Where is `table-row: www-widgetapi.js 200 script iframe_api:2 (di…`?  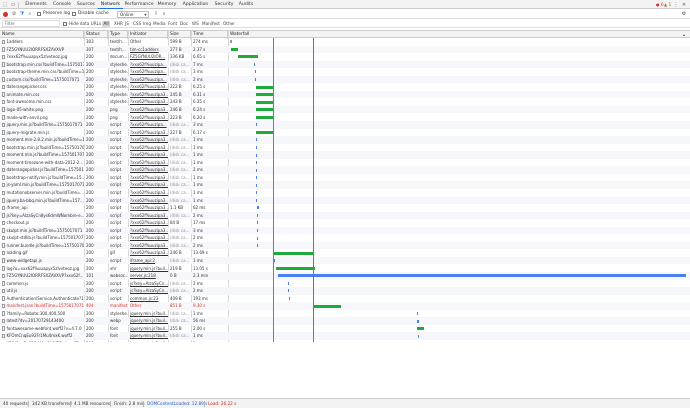 table-row: www-widgetapi.js 200 script iframe_api:2 (di… is located at coordinates (345, 260).